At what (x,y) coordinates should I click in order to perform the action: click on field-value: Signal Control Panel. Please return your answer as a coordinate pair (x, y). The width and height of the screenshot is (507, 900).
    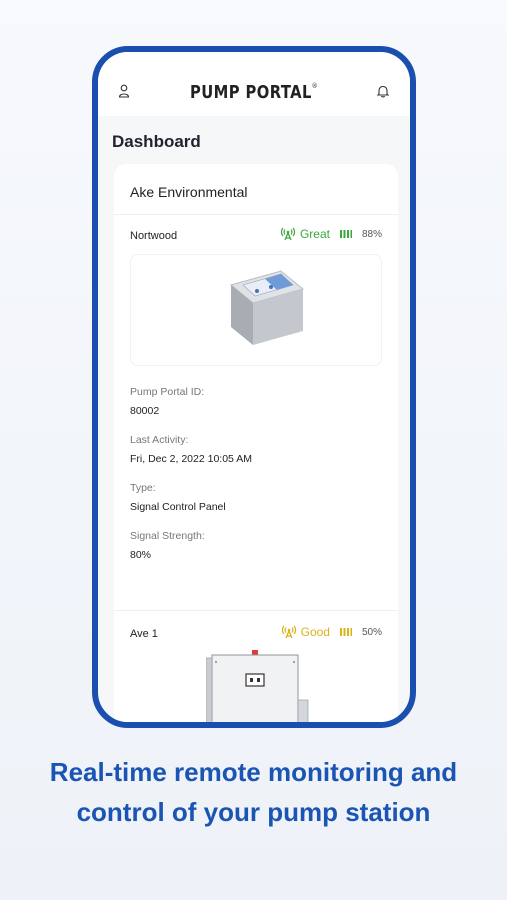
    Looking at the image, I should click on (178, 507).